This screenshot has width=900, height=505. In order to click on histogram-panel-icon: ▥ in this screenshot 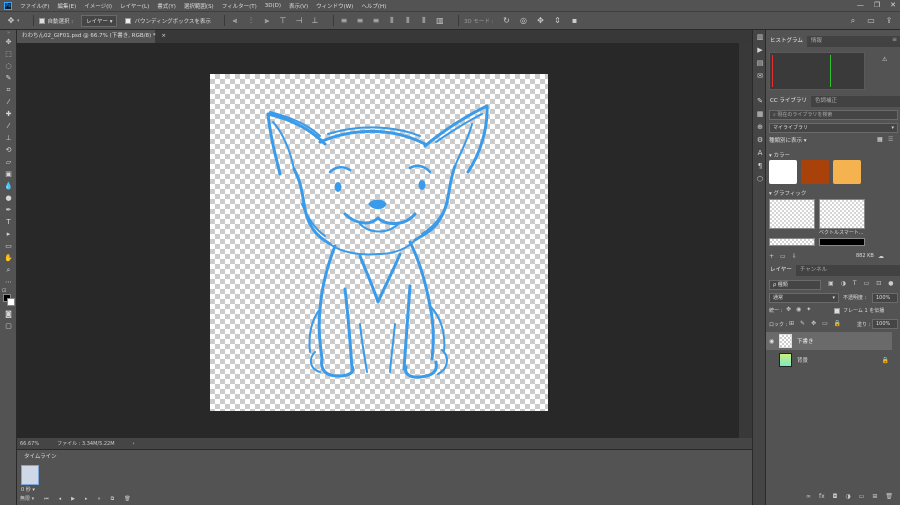, I will do `click(760, 36)`.